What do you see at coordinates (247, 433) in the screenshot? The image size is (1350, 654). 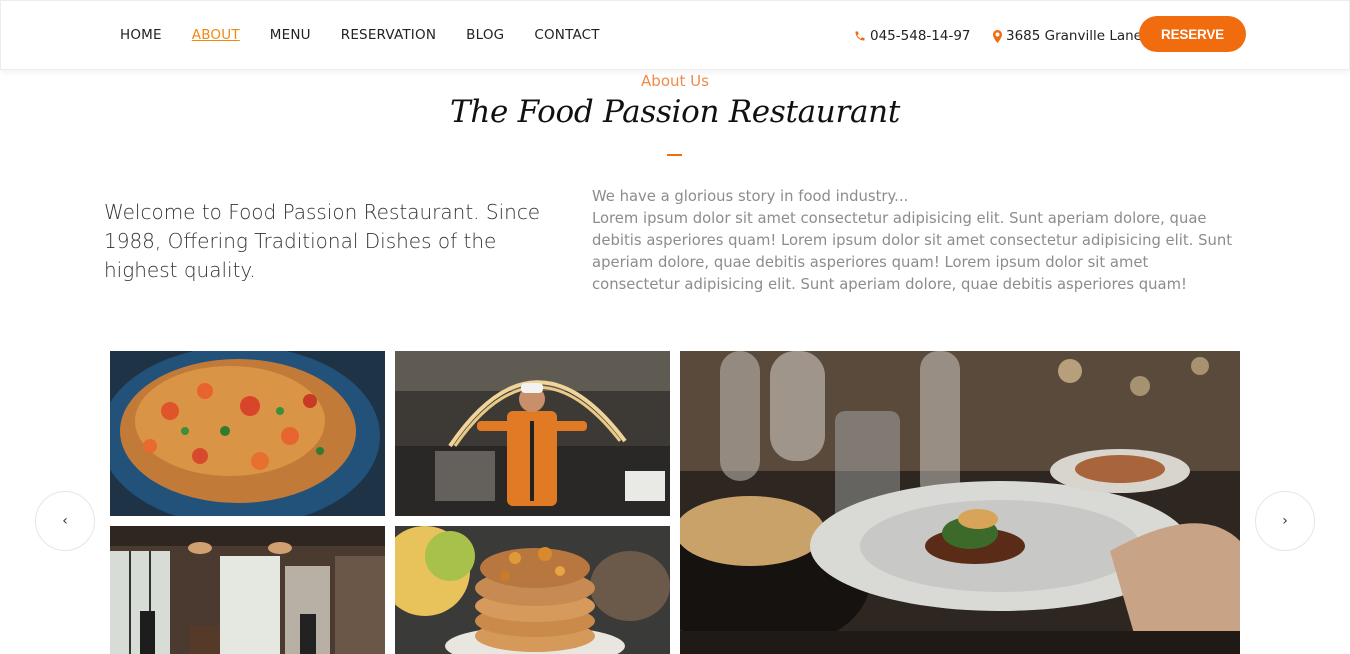 I see `gallery-photo-seafood-paella` at bounding box center [247, 433].